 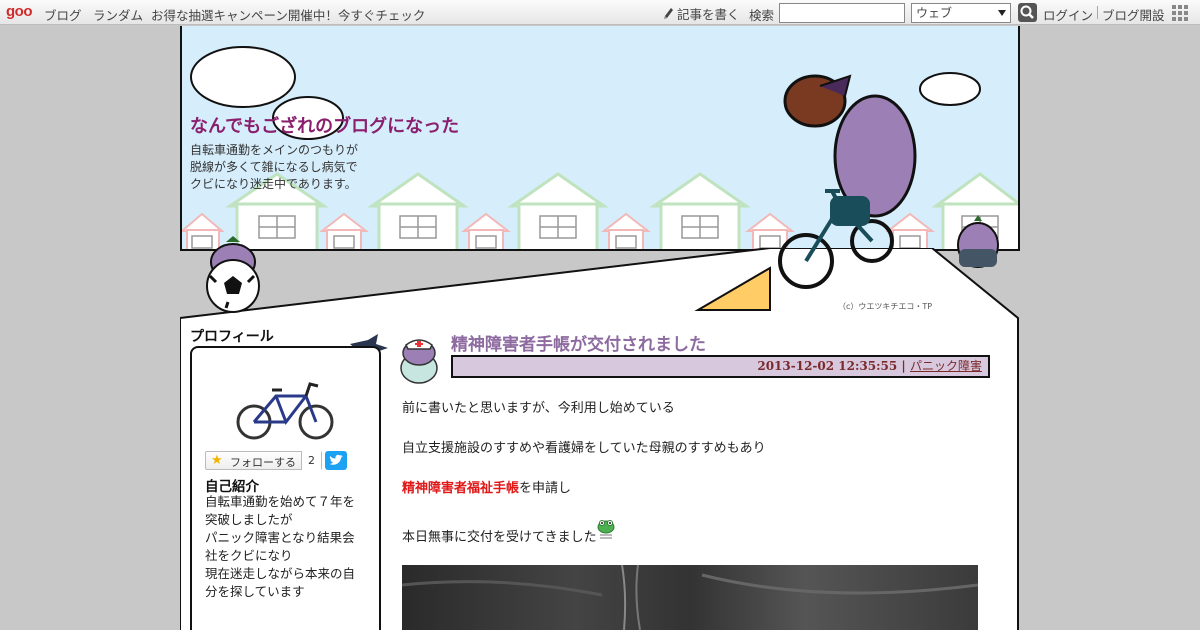 What do you see at coordinates (280, 501) in the screenshot?
I see `self-intro-line: 自転車通勤を始めて７年を` at bounding box center [280, 501].